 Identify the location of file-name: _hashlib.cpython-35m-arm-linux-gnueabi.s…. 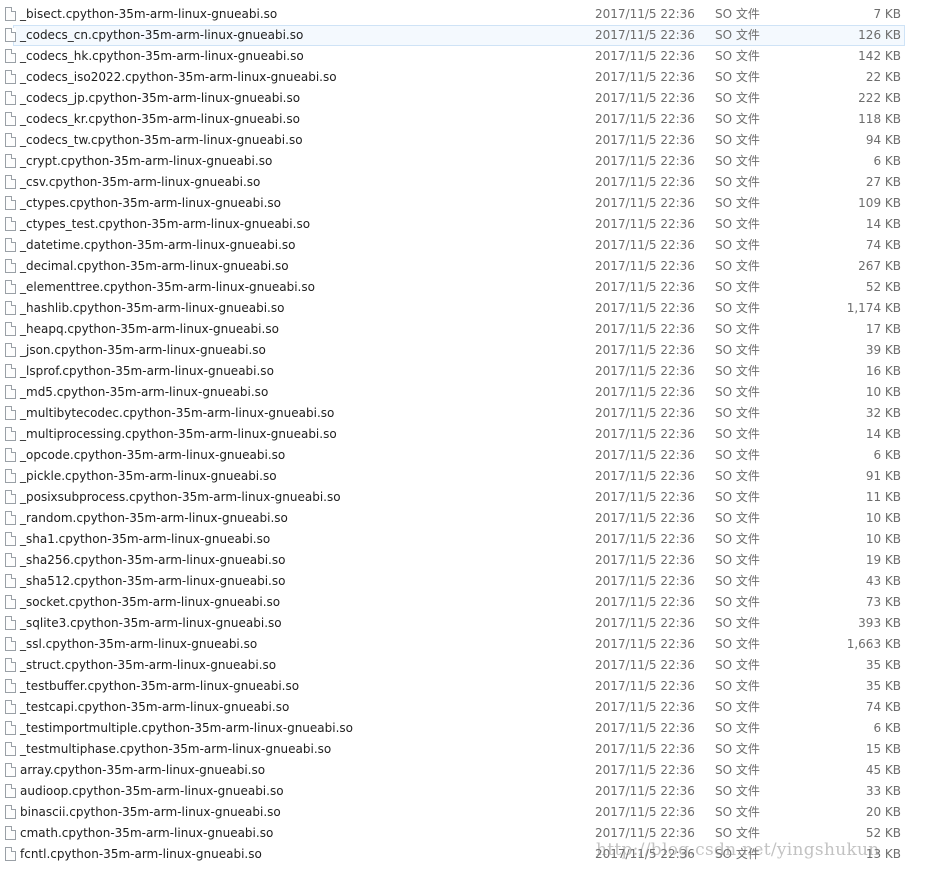
(152, 308).